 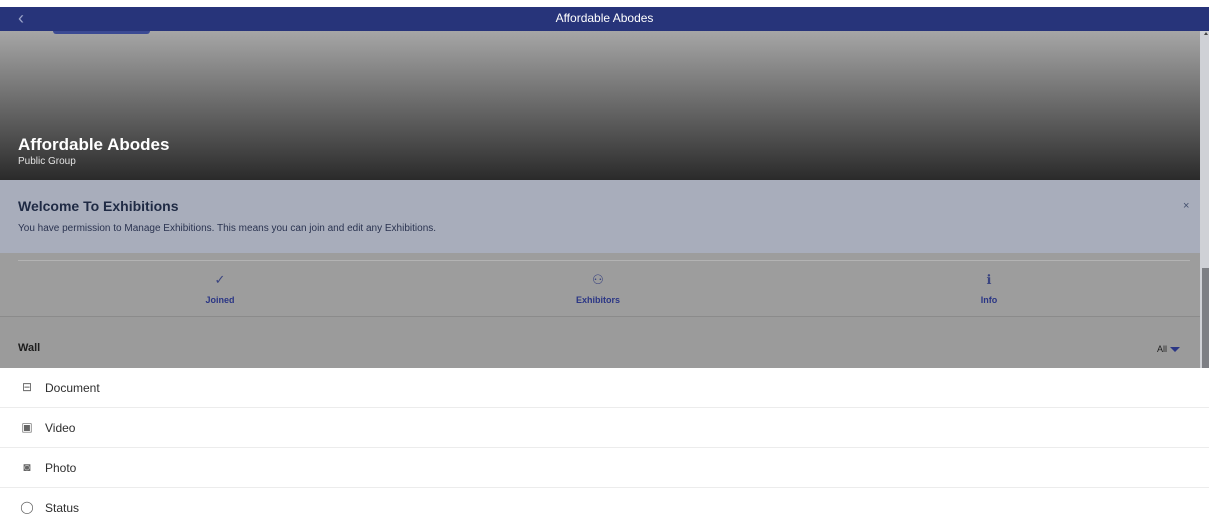 What do you see at coordinates (29, 348) in the screenshot?
I see `wall-title: Wall` at bounding box center [29, 348].